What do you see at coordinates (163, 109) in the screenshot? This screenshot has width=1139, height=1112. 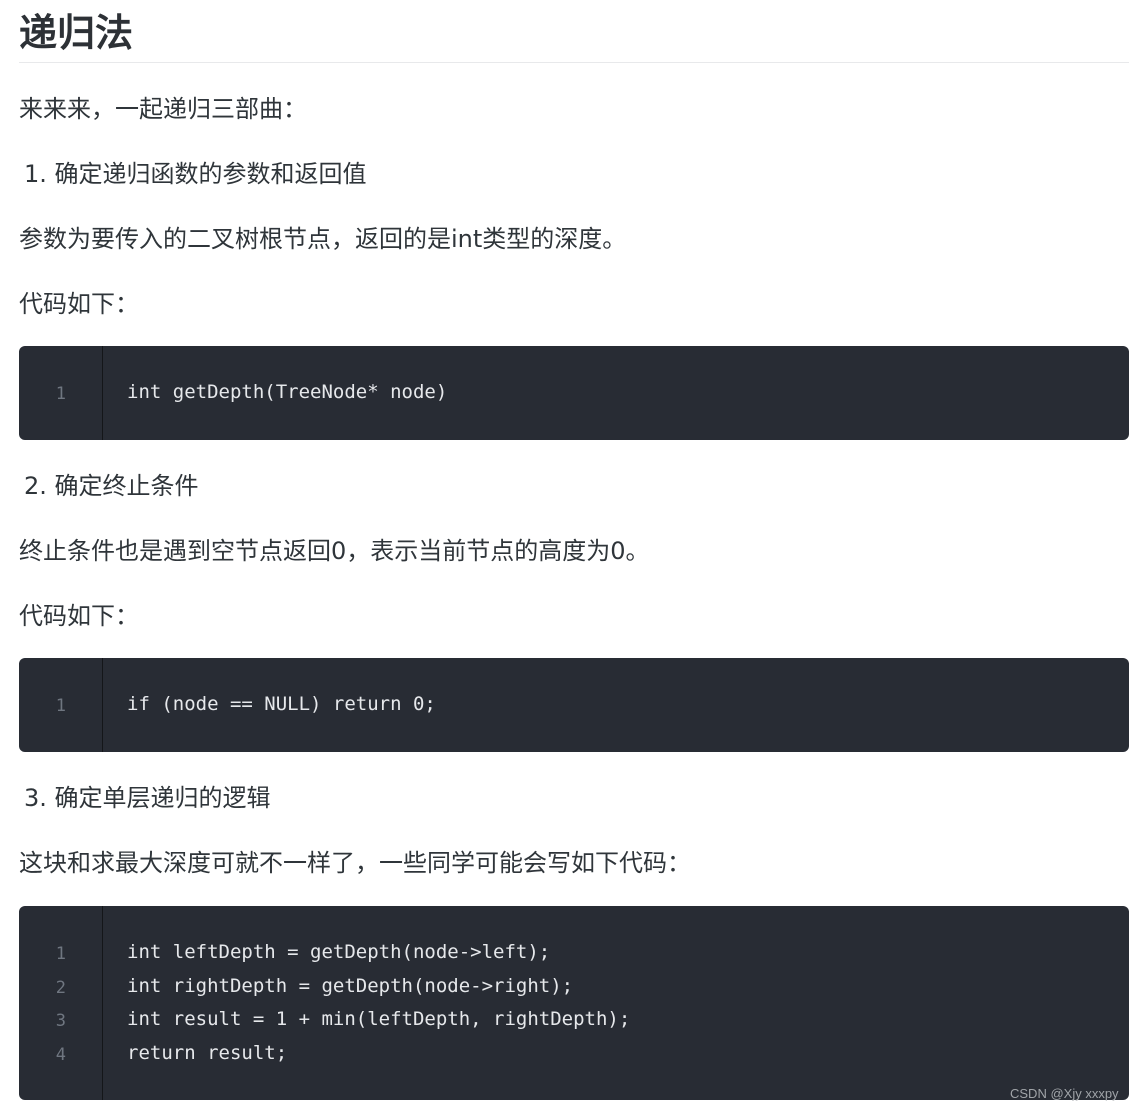 I see `intro-paragraph: 来来来，一起递归三部曲：` at bounding box center [163, 109].